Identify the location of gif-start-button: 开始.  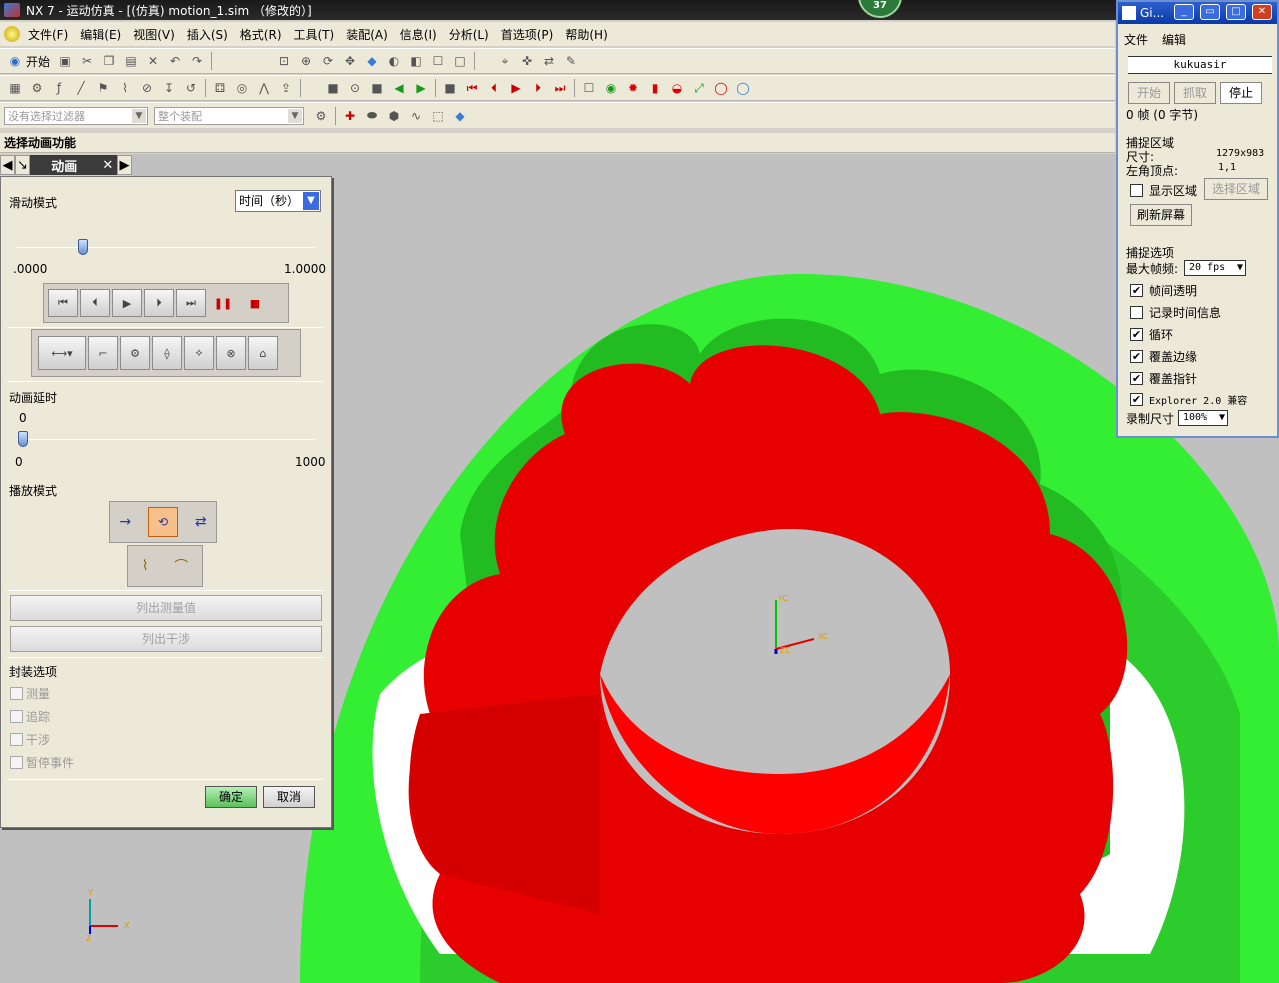
(1149, 93).